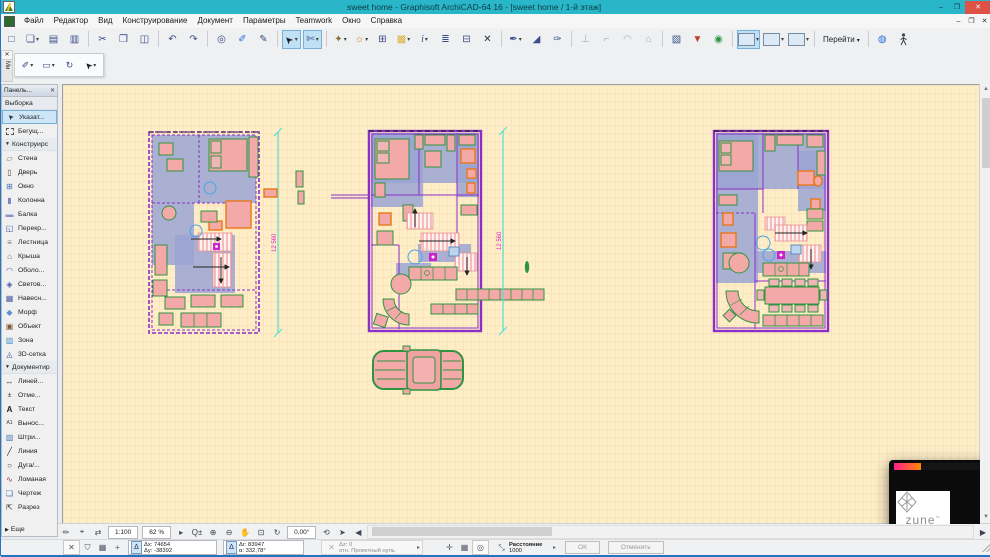 Image resolution: width=990 pixels, height=557 pixels. I want to click on tool-item-drawing: Чертеж, so click(29, 493).